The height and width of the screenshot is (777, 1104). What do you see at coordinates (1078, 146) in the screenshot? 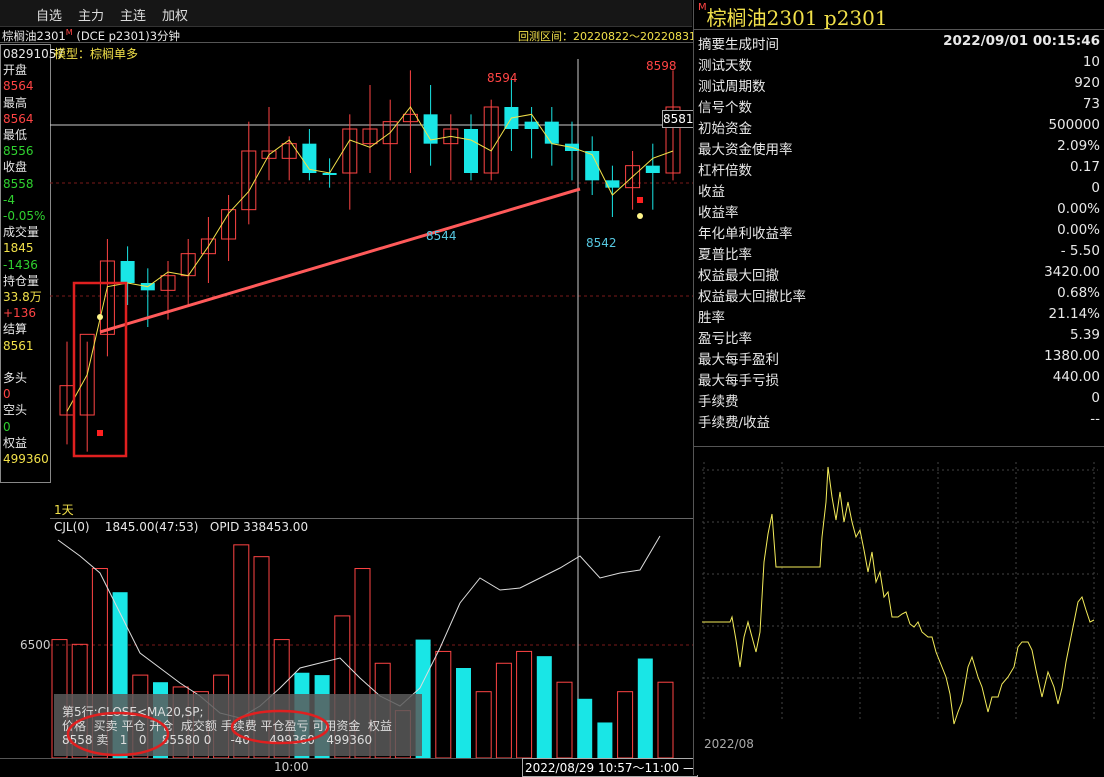
I see `stat-value: 2.09%` at bounding box center [1078, 146].